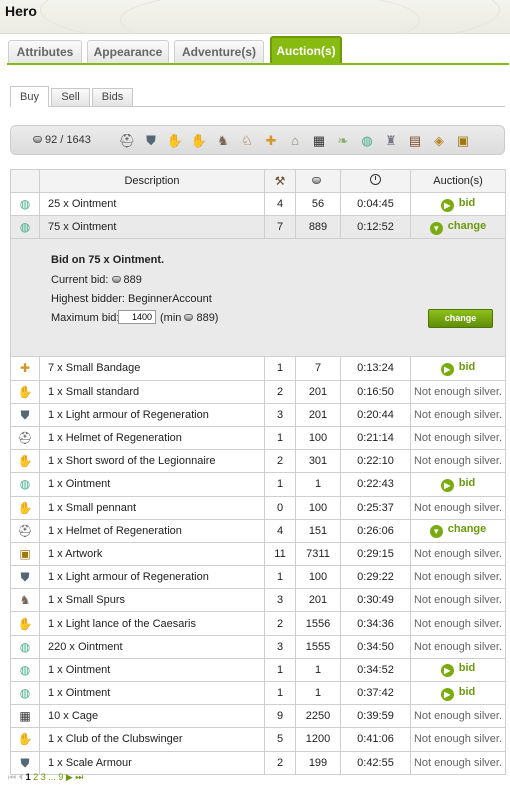 This screenshot has width=510, height=786. I want to click on current-bid: Current bid: 889, so click(96, 280).